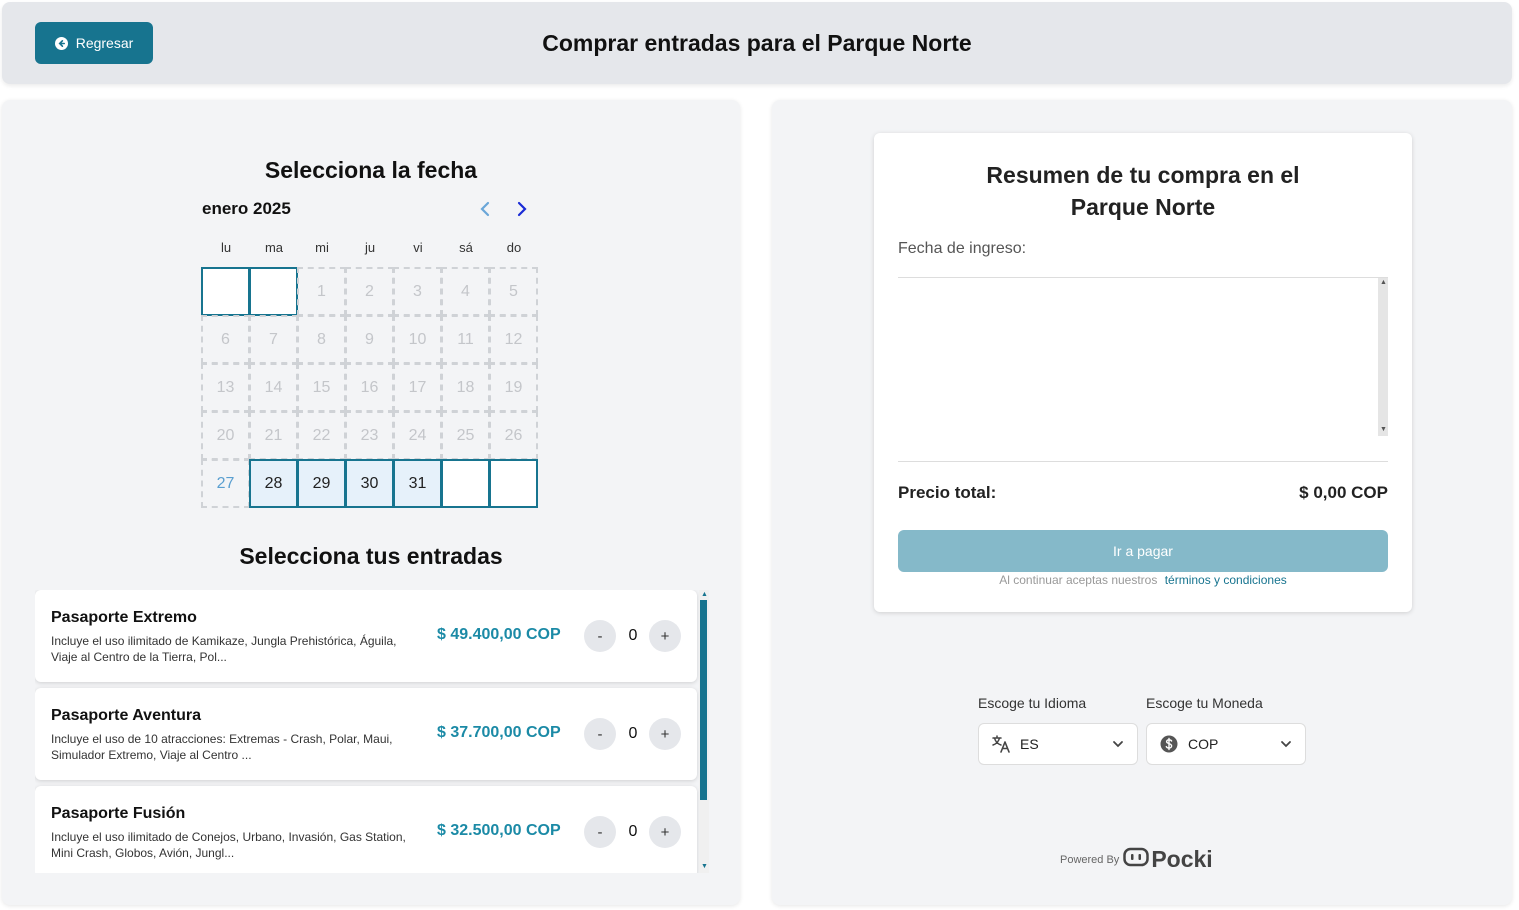  I want to click on weekday-label: ma, so click(274, 247).